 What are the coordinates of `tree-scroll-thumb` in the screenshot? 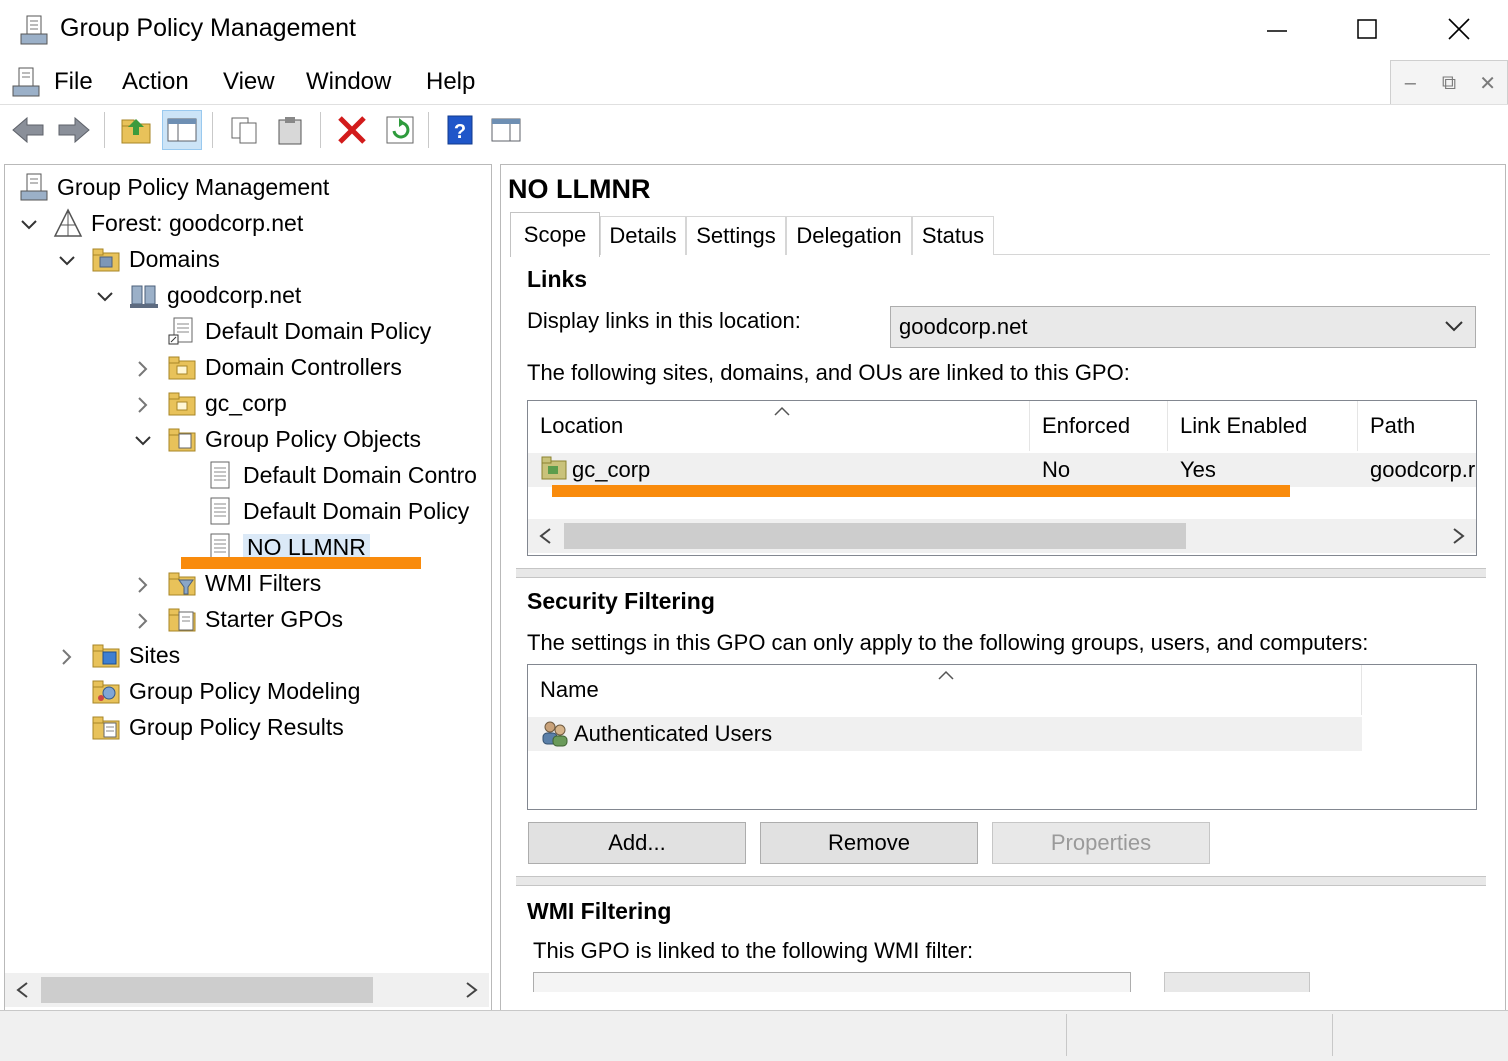 It's located at (207, 990).